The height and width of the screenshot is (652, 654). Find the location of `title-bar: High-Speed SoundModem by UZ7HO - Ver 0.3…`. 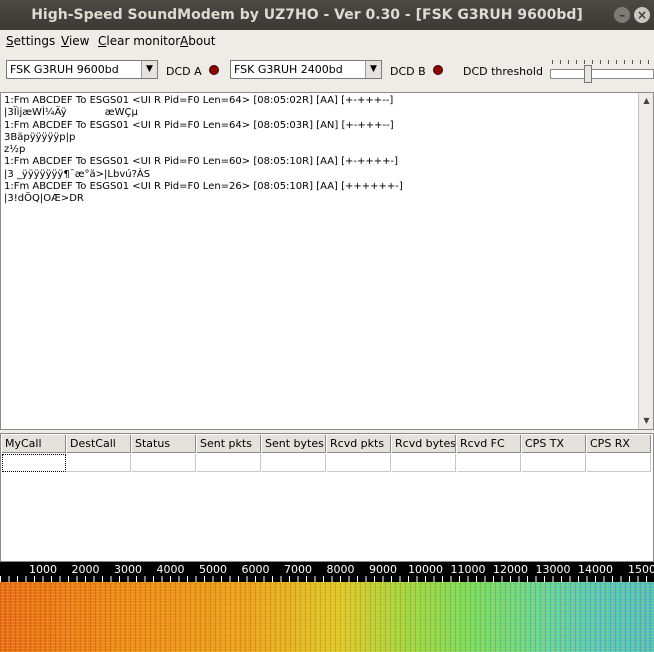

title-bar: High-Speed SoundModem by UZ7HO - Ver 0.3… is located at coordinates (327, 15).